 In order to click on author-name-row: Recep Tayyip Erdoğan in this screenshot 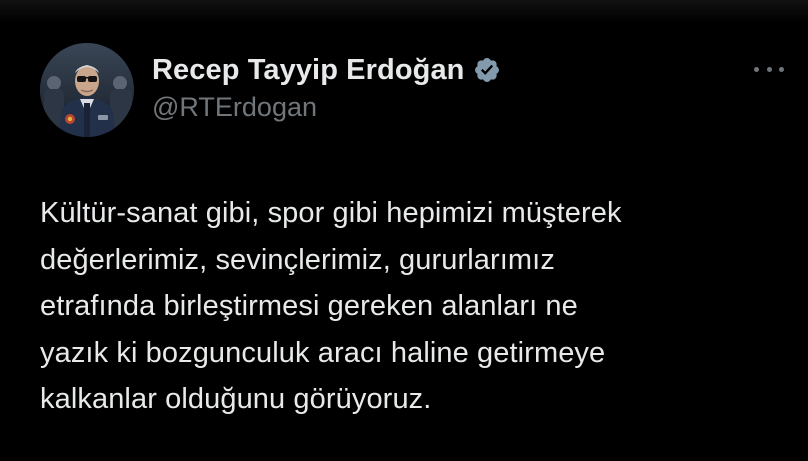, I will do `click(326, 70)`.